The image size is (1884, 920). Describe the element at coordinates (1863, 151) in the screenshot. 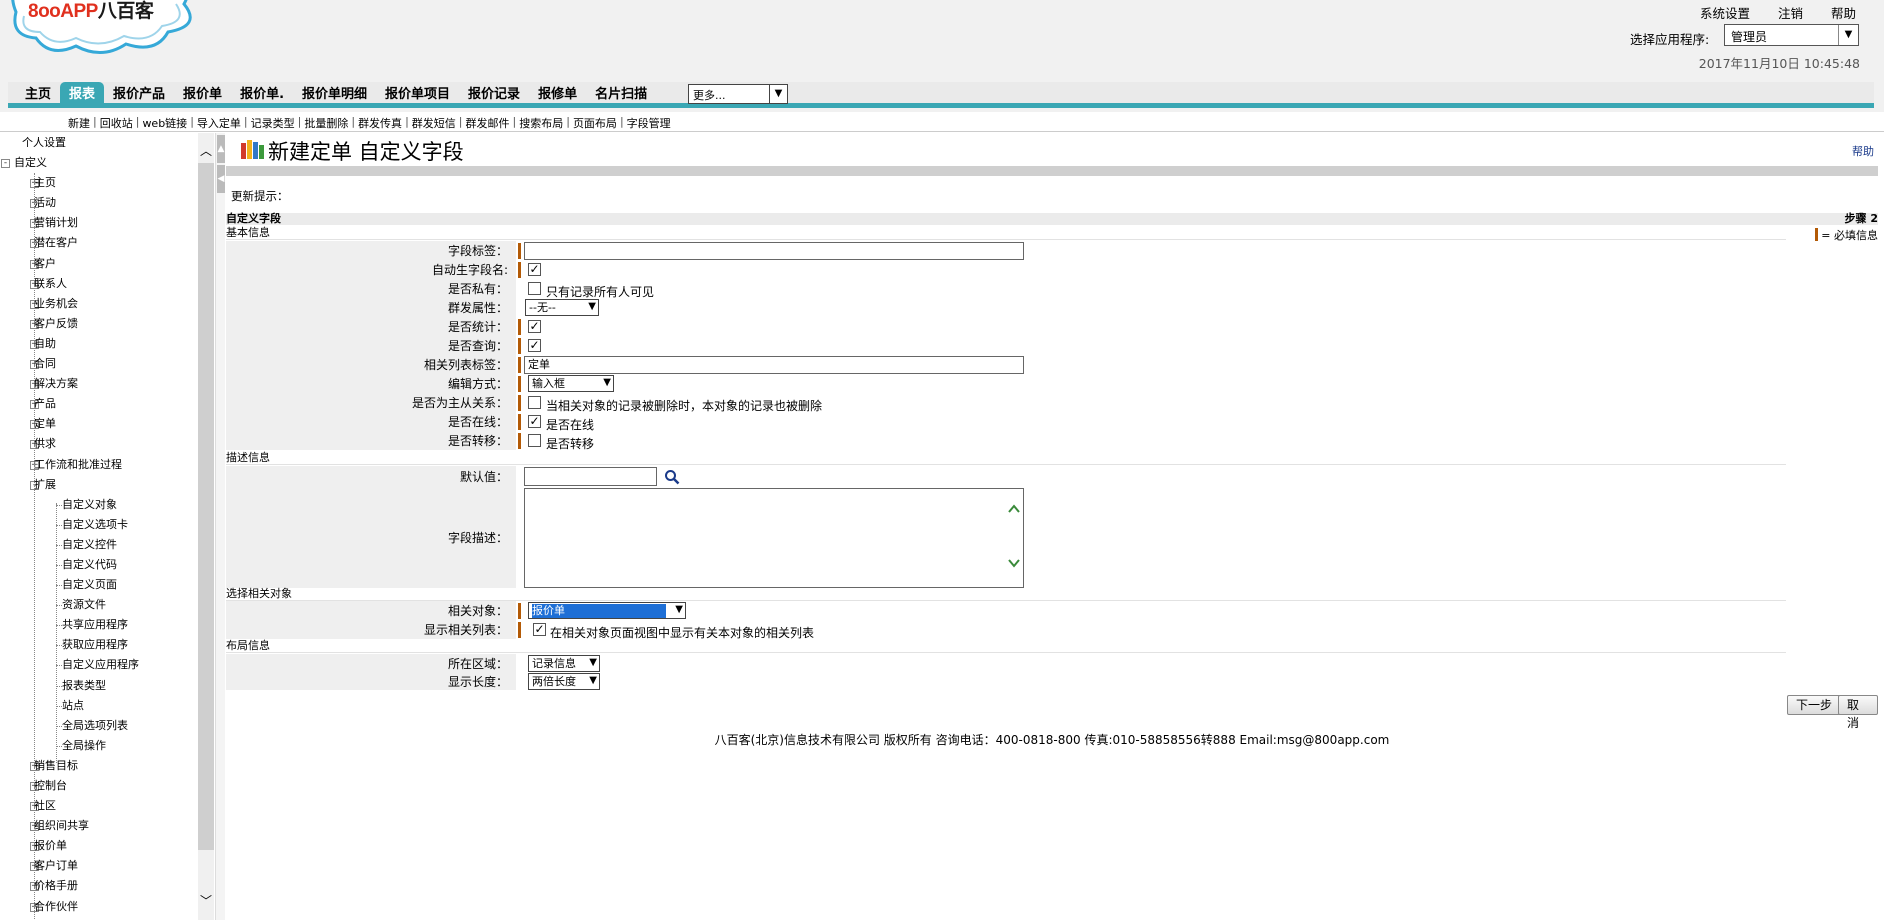

I see `help-link: 帮助` at that location.